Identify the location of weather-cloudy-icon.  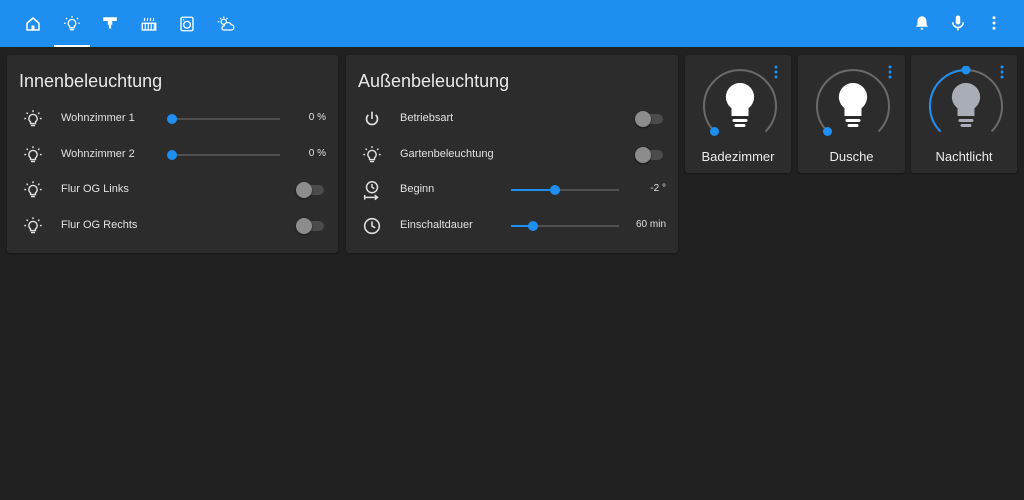
(226, 23).